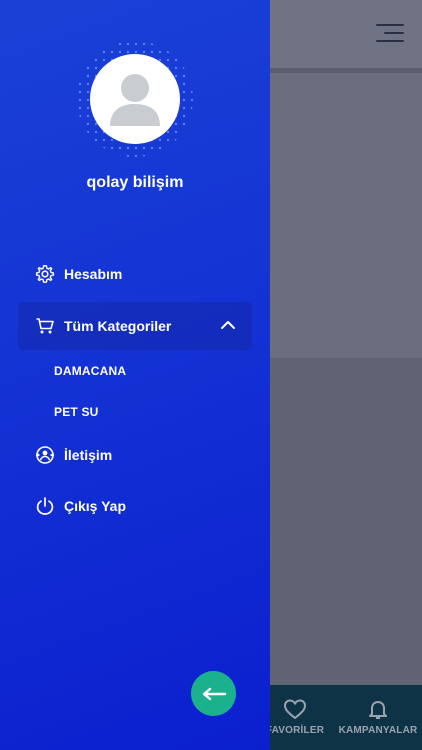 The height and width of the screenshot is (750, 422). I want to click on avatar, so click(135, 99).